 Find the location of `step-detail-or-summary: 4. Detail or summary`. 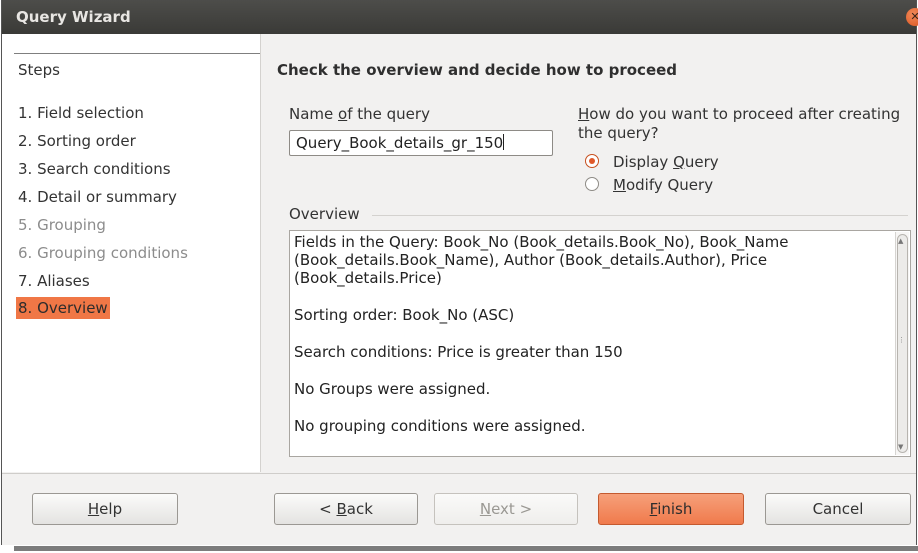

step-detail-or-summary: 4. Detail or summary is located at coordinates (98, 197).